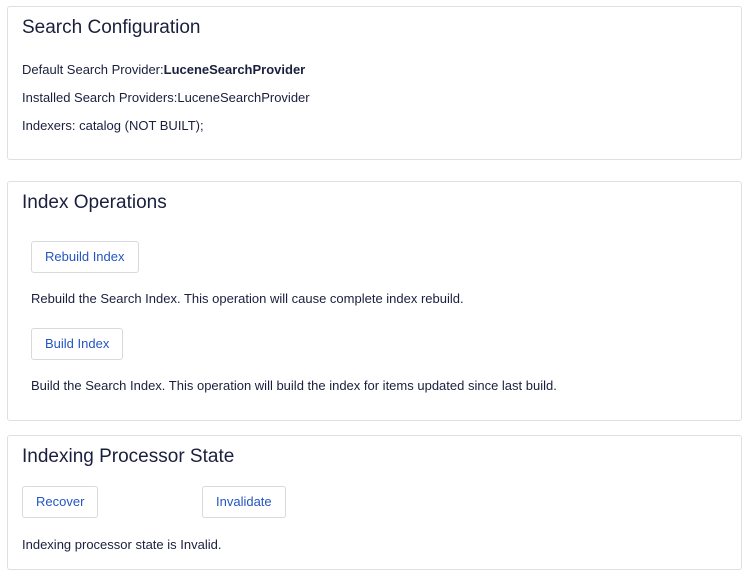  What do you see at coordinates (93, 69) in the screenshot?
I see `default-search-provider-label: Default Search Provider:` at bounding box center [93, 69].